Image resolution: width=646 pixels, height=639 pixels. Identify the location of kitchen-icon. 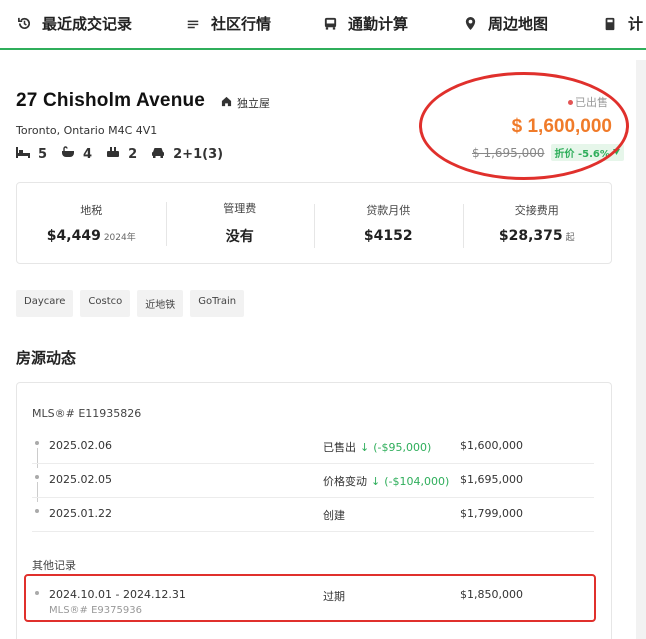
(113, 154).